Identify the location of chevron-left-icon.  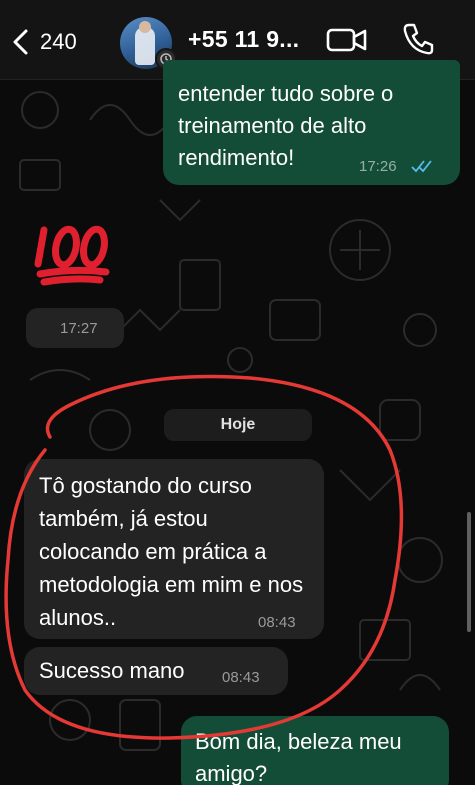
(20, 42).